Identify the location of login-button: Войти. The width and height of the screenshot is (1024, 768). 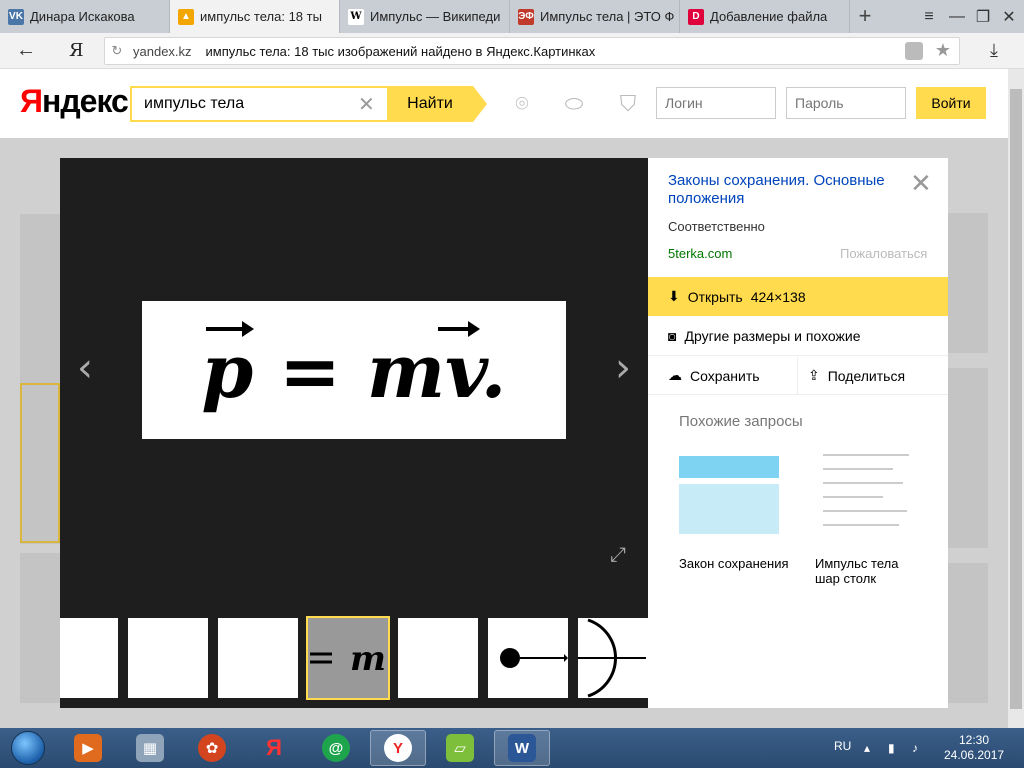
(951, 103).